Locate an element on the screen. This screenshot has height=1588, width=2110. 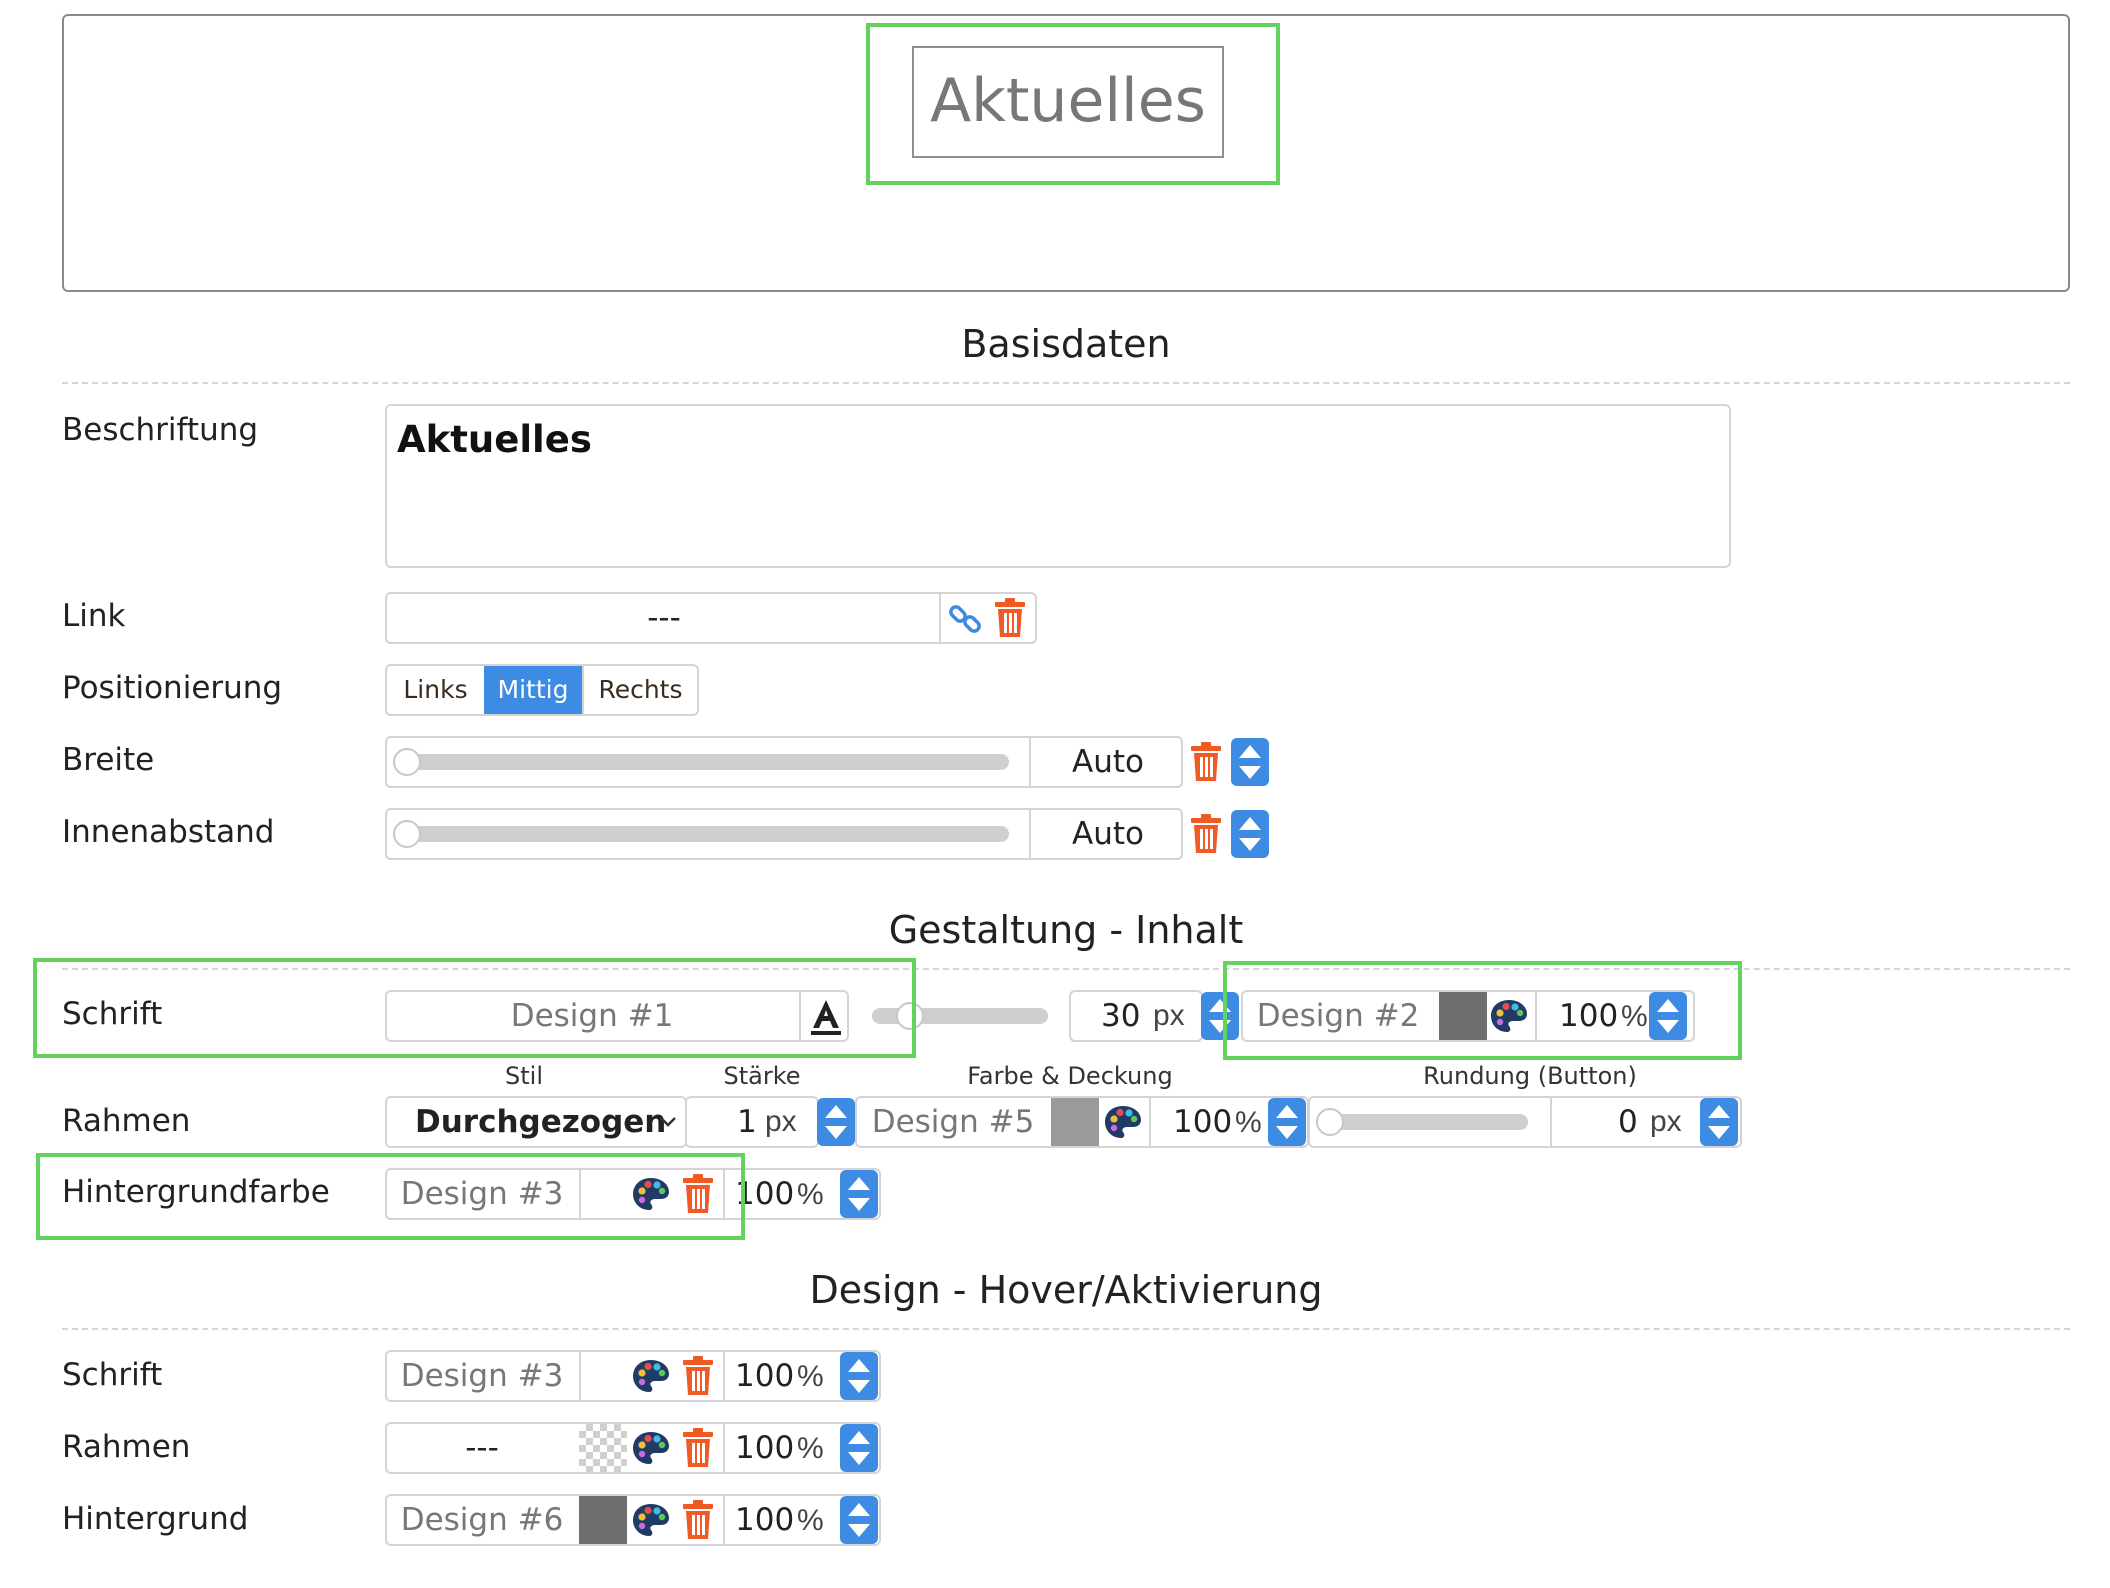
rundung-field: 0 px is located at coordinates (1625, 1122).